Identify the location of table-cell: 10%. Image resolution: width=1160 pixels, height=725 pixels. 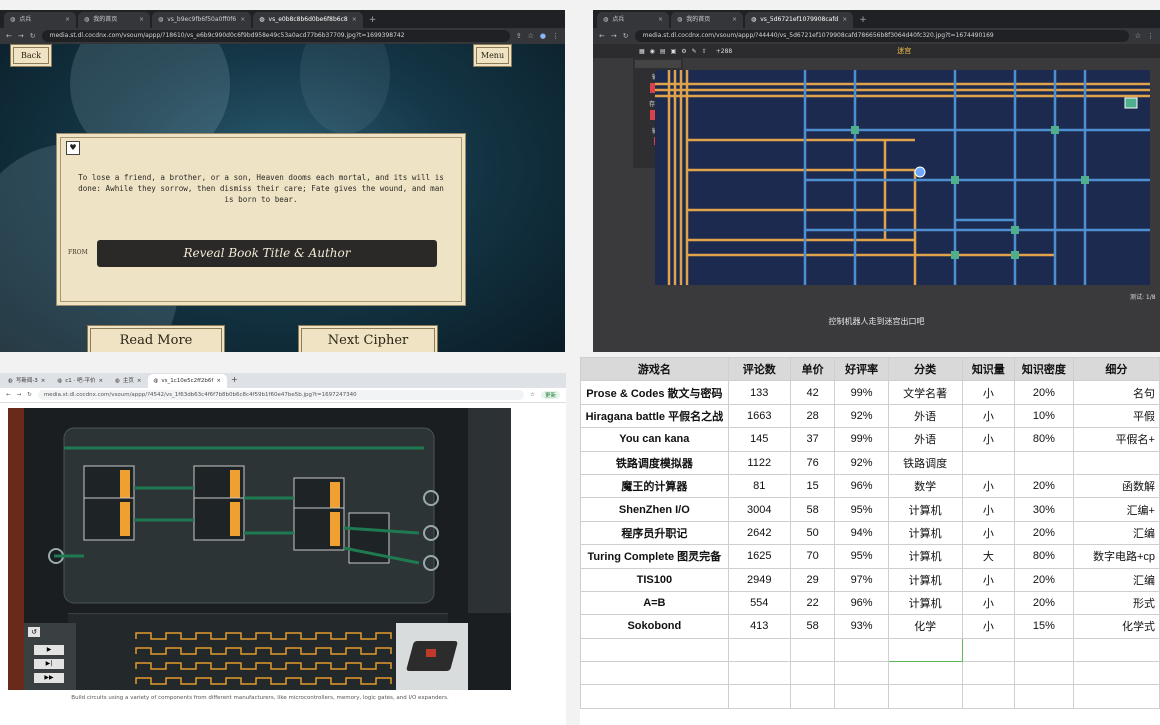
(1044, 416).